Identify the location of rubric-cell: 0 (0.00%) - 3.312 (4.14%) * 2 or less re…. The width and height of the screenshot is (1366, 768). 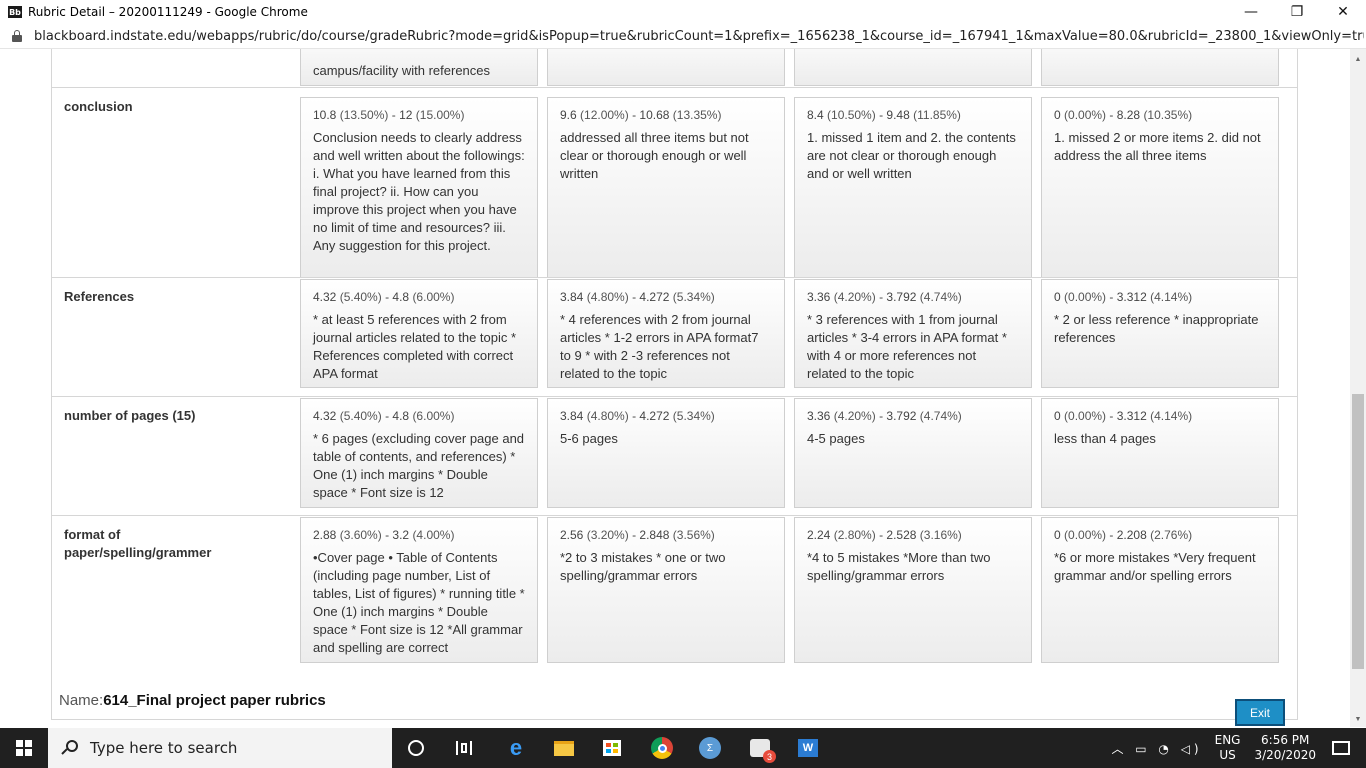
(1160, 333).